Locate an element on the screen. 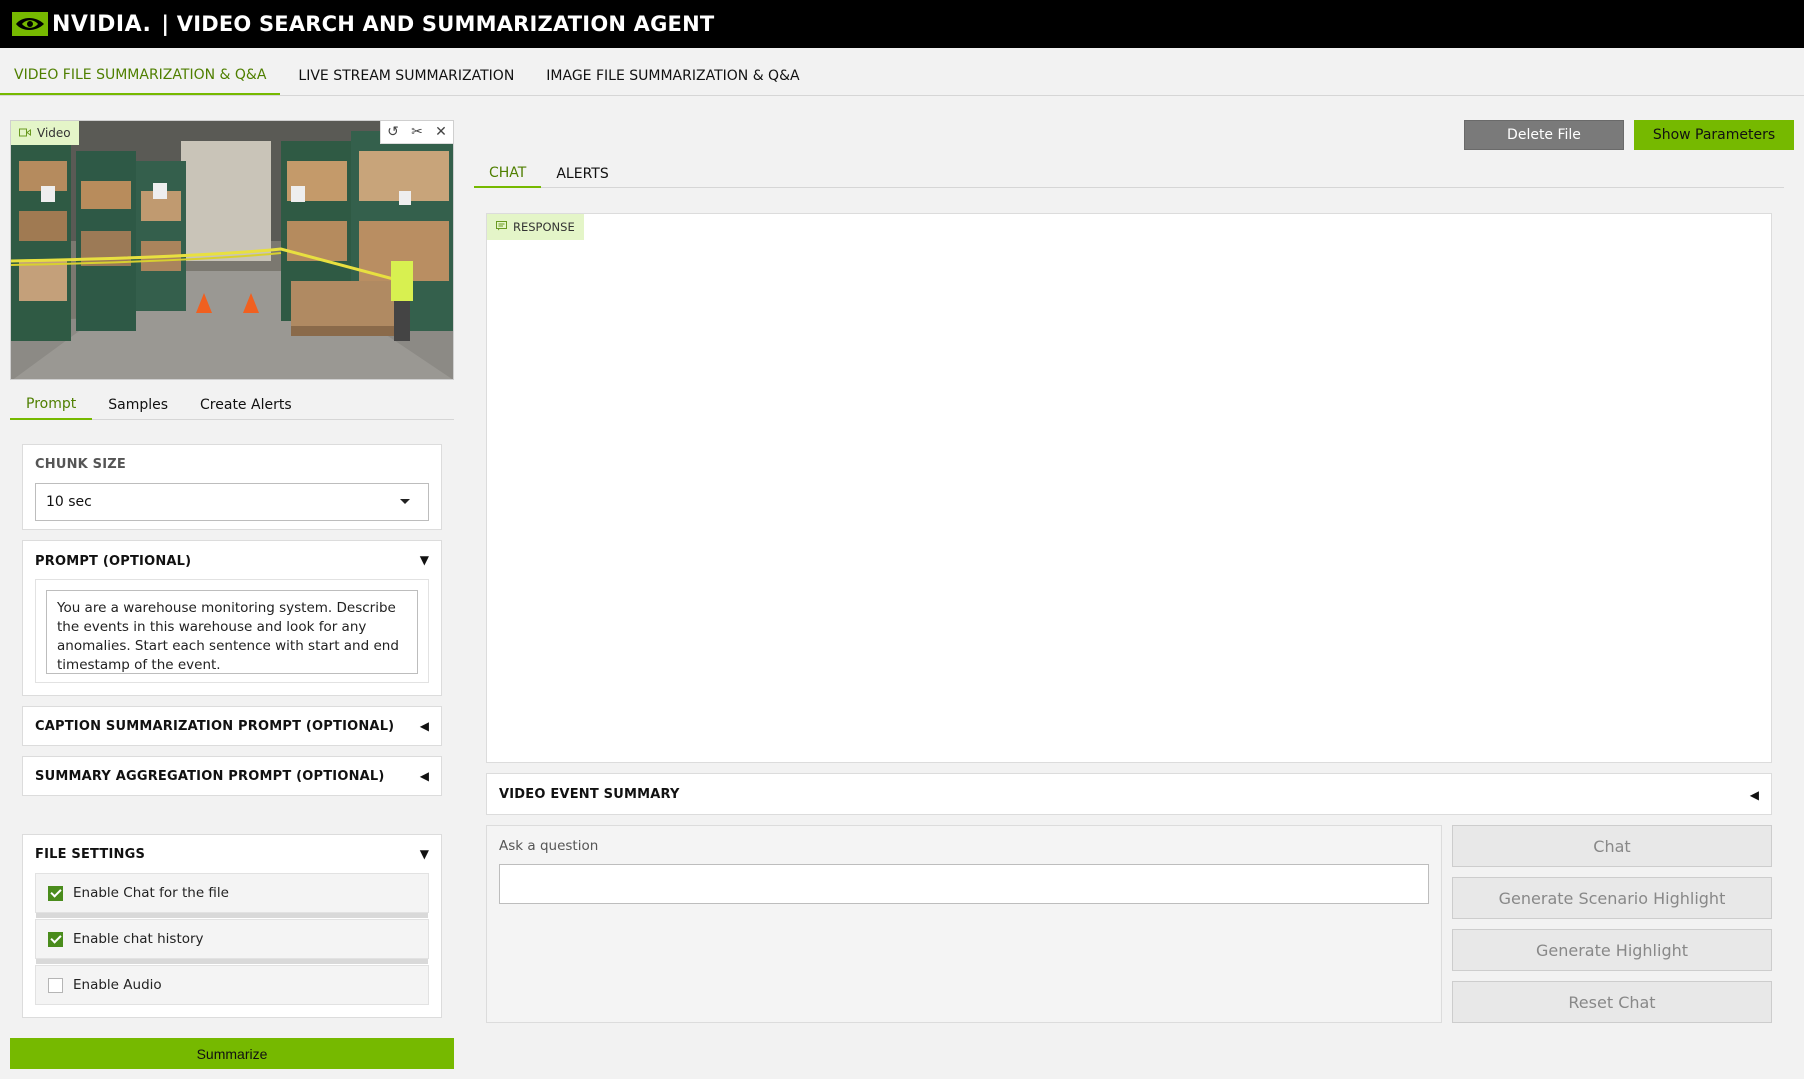  ask-question-panel: Ask a question is located at coordinates (964, 924).